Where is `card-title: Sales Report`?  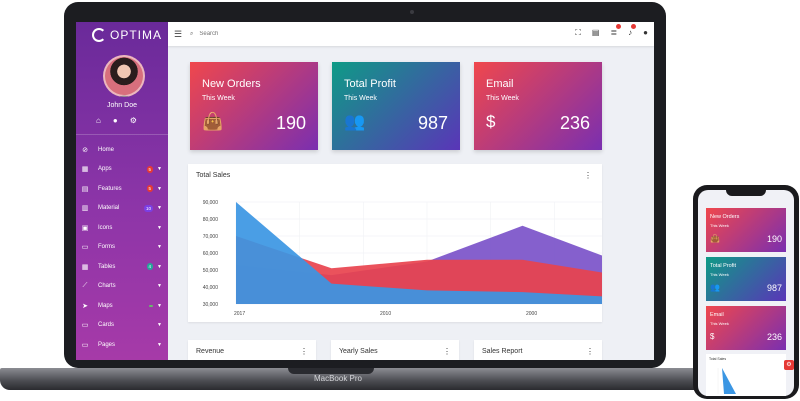
card-title: Sales Report is located at coordinates (502, 351).